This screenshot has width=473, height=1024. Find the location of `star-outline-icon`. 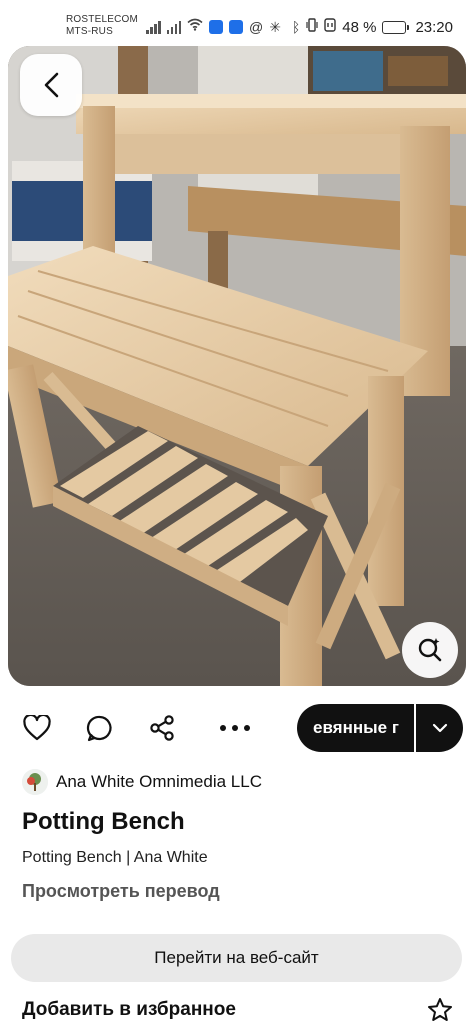

star-outline-icon is located at coordinates (440, 1010).